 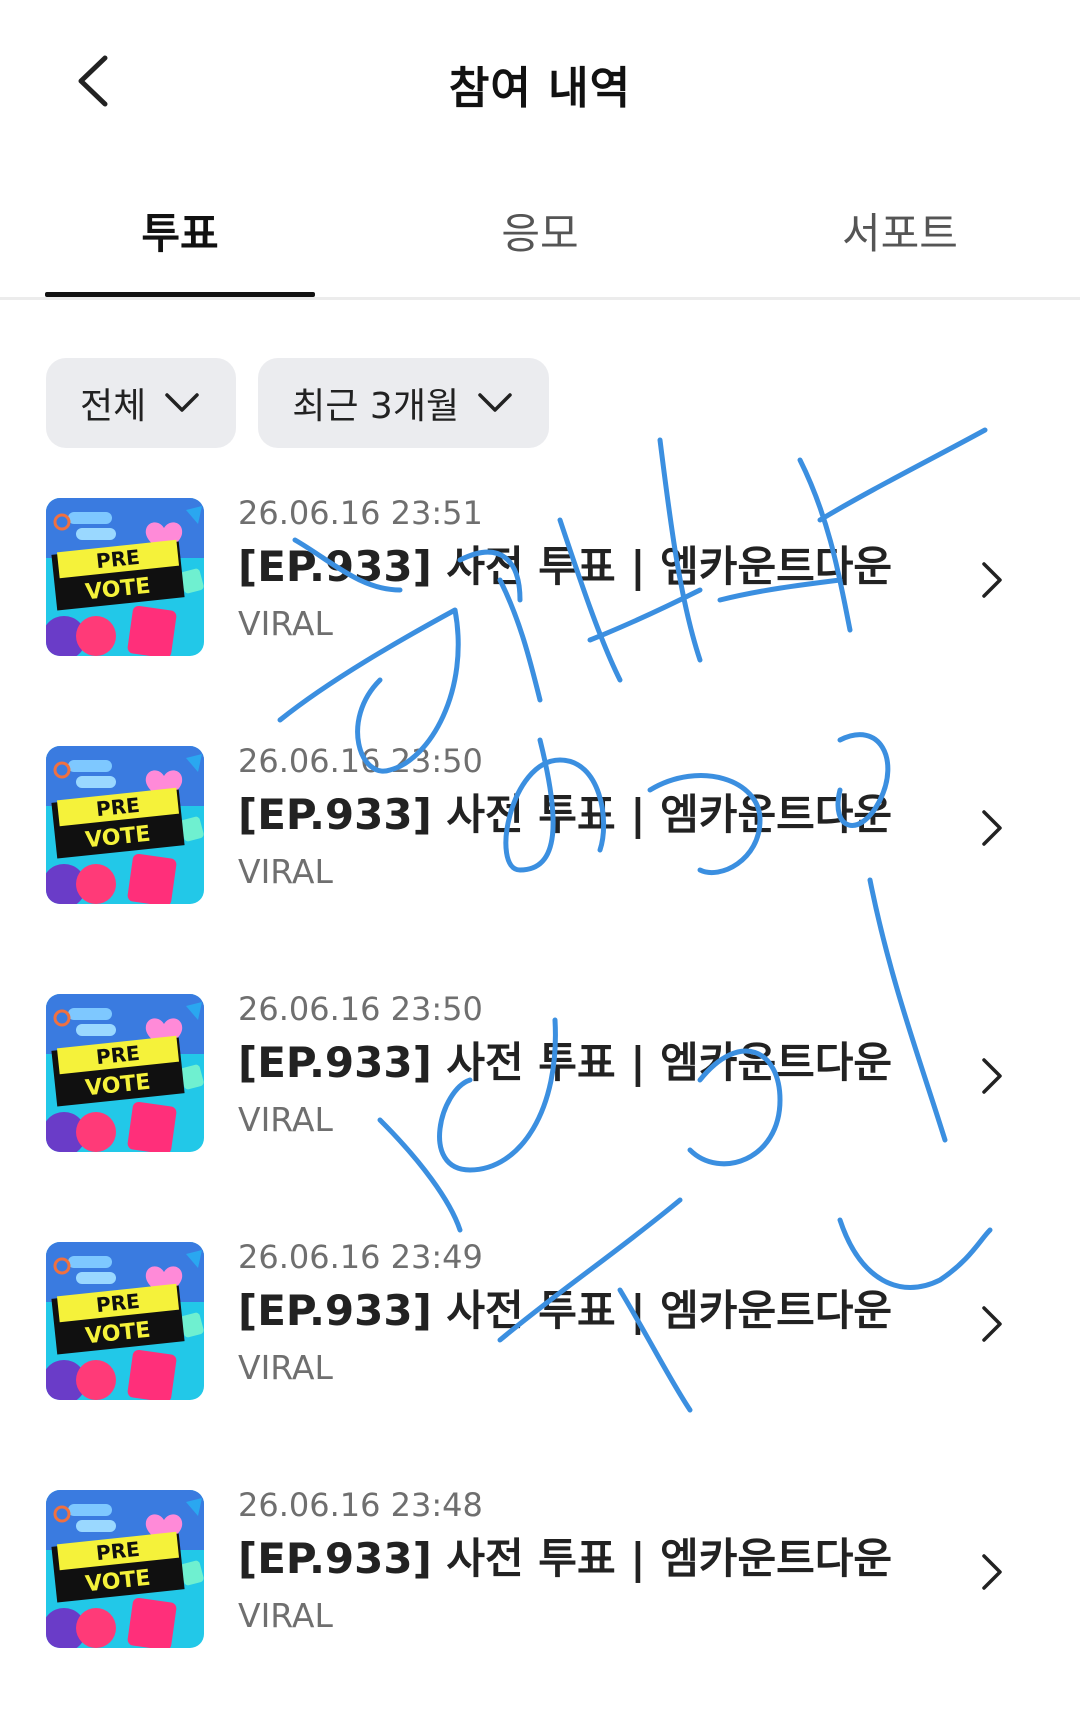 What do you see at coordinates (360, 1257) in the screenshot?
I see `item-date: 26.06.16 23:49` at bounding box center [360, 1257].